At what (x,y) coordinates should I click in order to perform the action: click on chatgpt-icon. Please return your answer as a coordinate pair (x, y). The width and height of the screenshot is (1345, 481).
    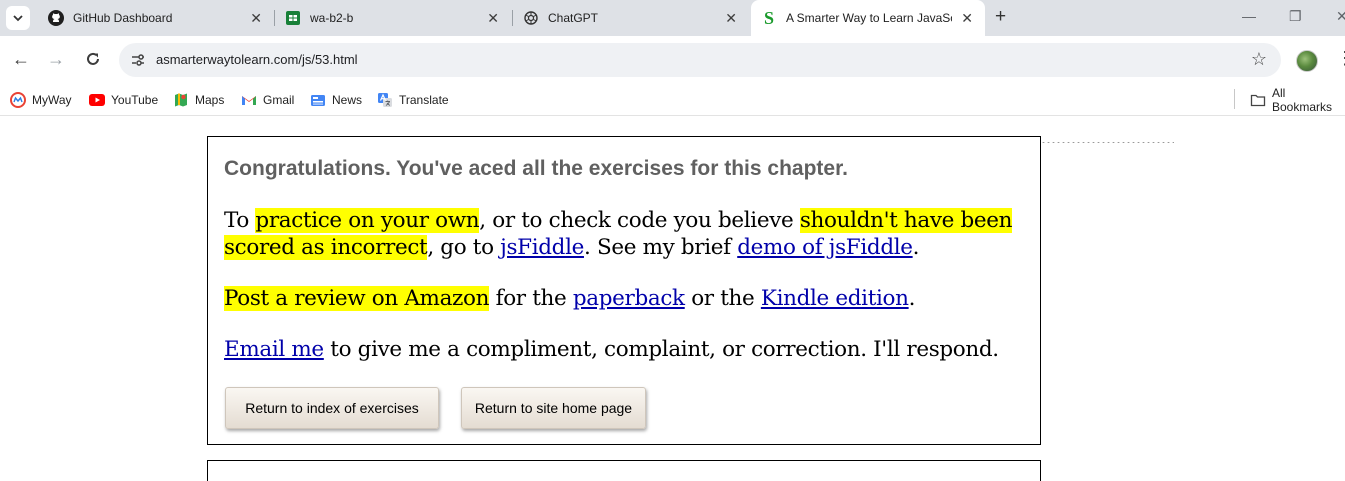
    Looking at the image, I should click on (531, 18).